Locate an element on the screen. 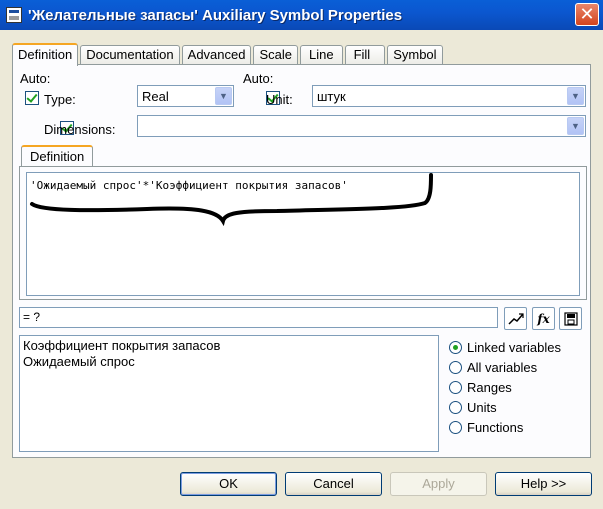  fx-icon: fx is located at coordinates (543, 318).